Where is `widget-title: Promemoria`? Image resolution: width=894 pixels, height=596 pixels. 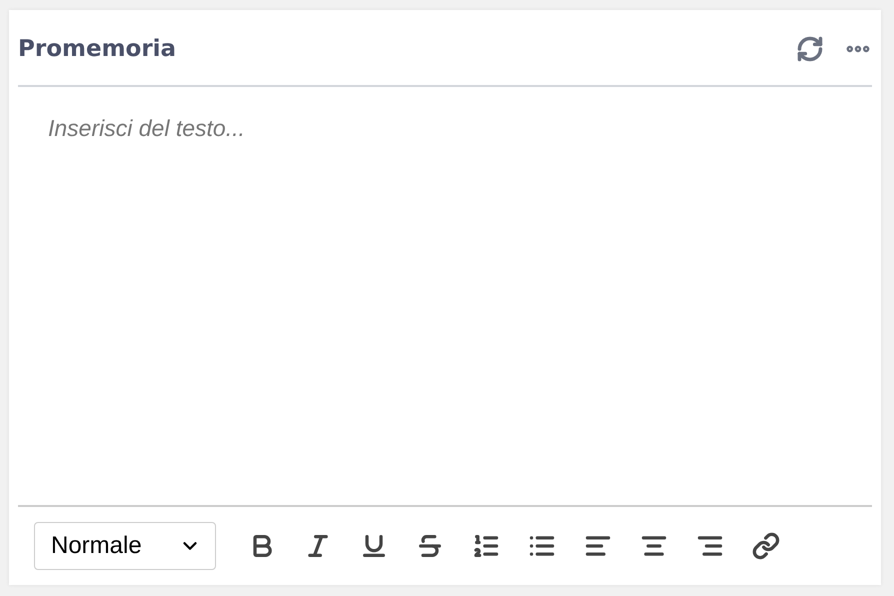
widget-title: Promemoria is located at coordinates (97, 49).